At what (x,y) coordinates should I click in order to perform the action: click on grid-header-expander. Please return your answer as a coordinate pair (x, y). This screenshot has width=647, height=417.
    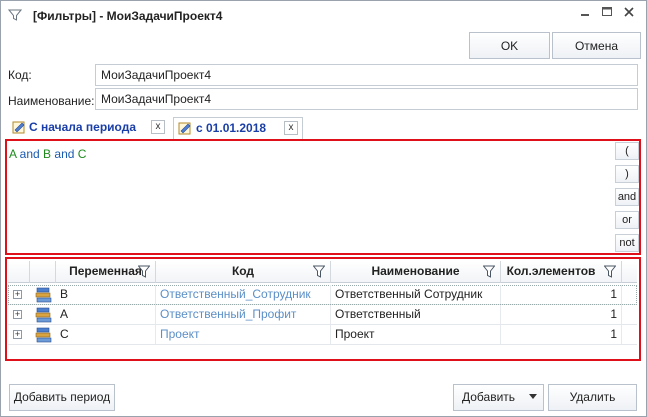
    Looking at the image, I should click on (19, 272).